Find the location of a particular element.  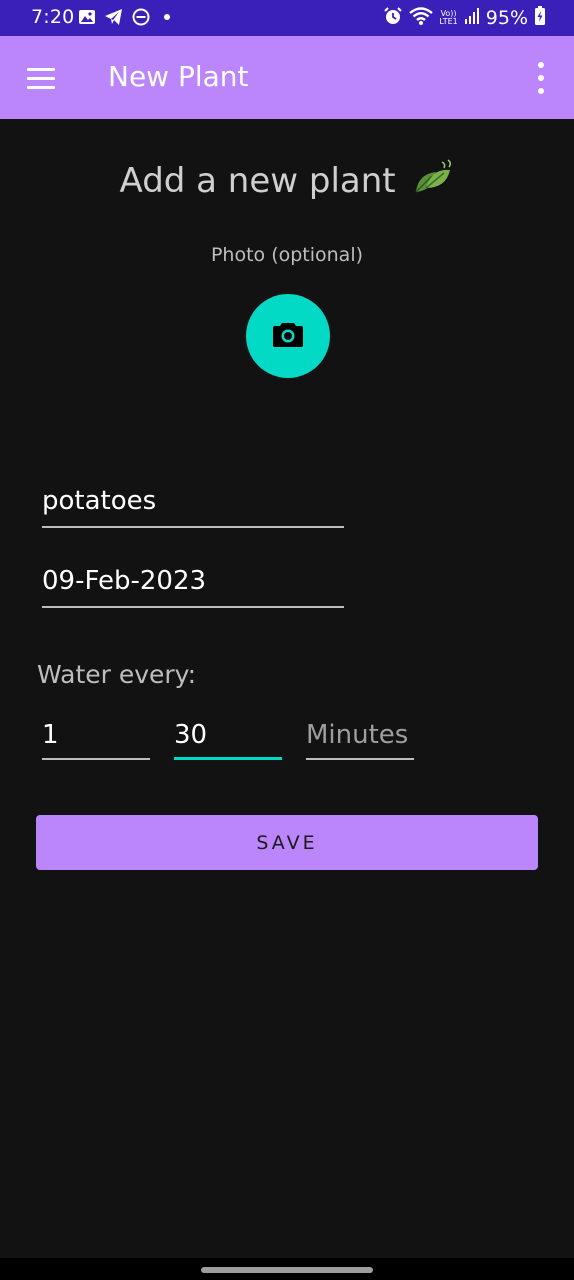

plant-name-field: potatoes is located at coordinates (193, 504).